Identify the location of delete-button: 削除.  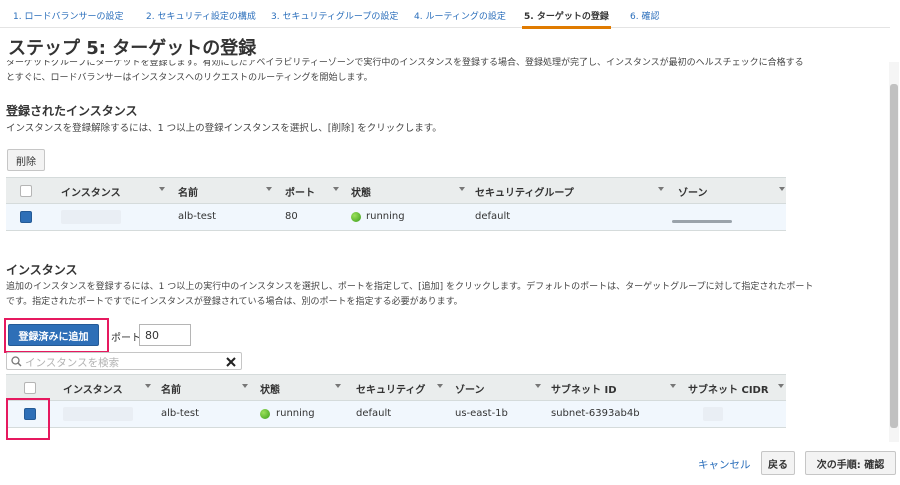
(26, 160).